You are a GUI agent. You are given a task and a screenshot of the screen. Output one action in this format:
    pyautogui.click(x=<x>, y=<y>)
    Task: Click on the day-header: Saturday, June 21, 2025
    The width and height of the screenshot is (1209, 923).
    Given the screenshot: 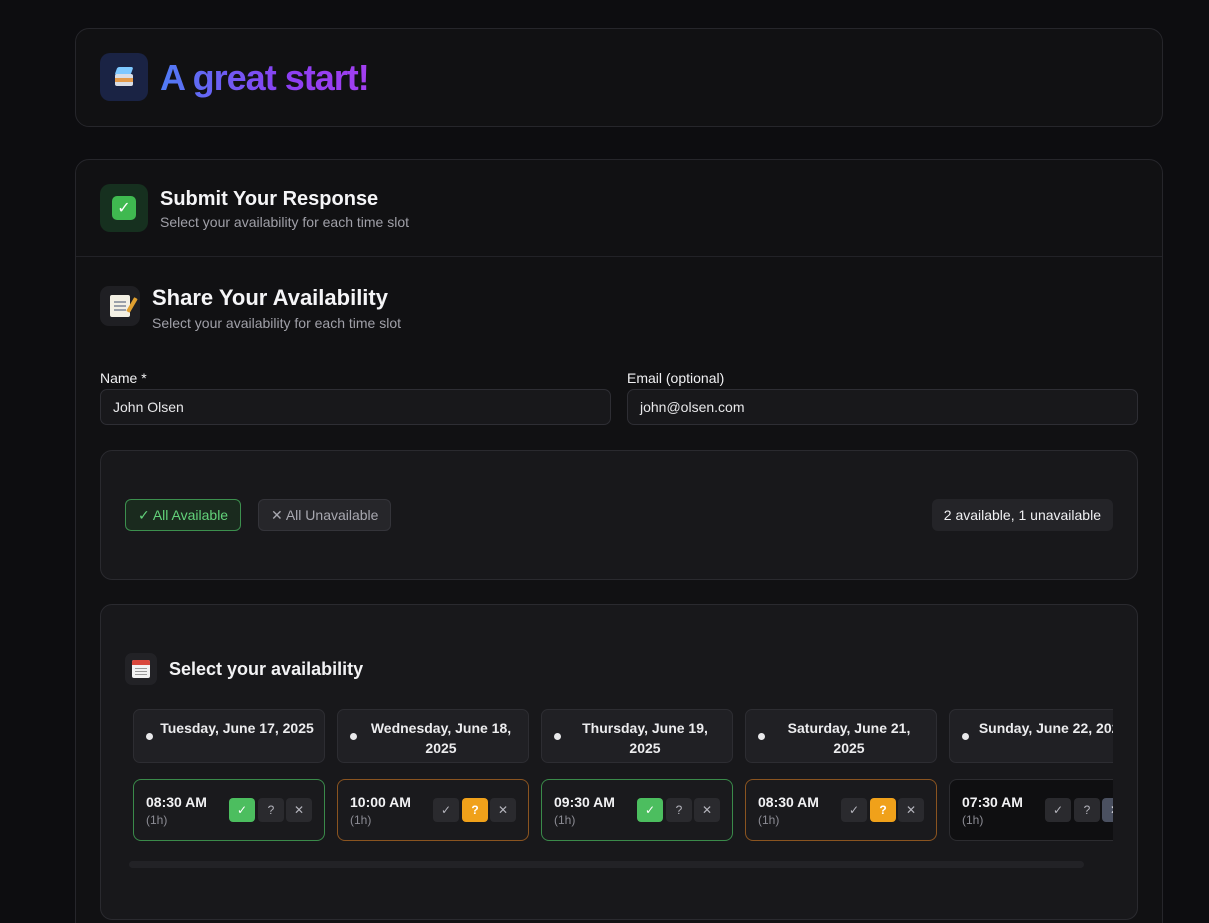 What is the action you would take?
    pyautogui.click(x=841, y=736)
    